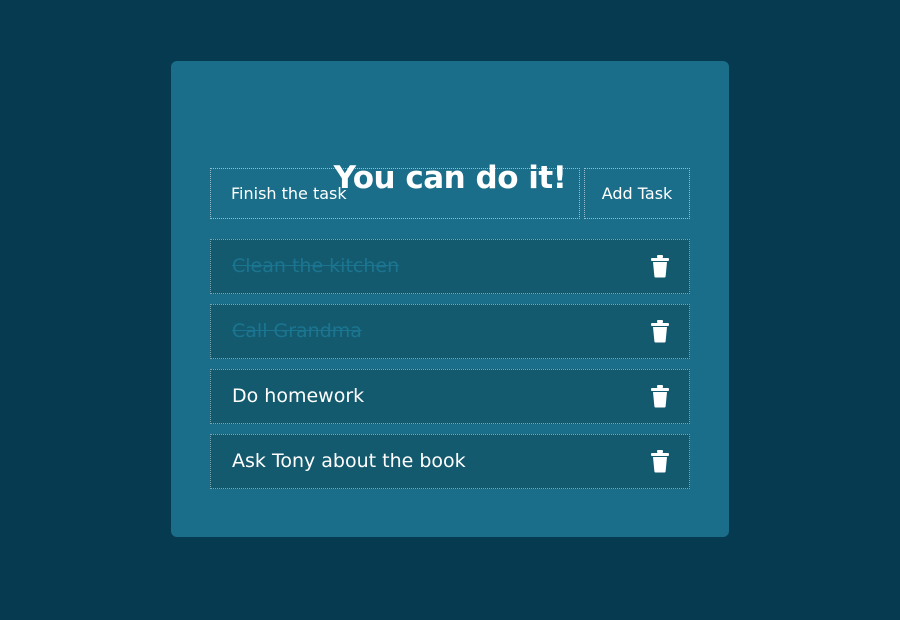 The width and height of the screenshot is (900, 620). What do you see at coordinates (450, 331) in the screenshot?
I see `task-item: Call Grandma` at bounding box center [450, 331].